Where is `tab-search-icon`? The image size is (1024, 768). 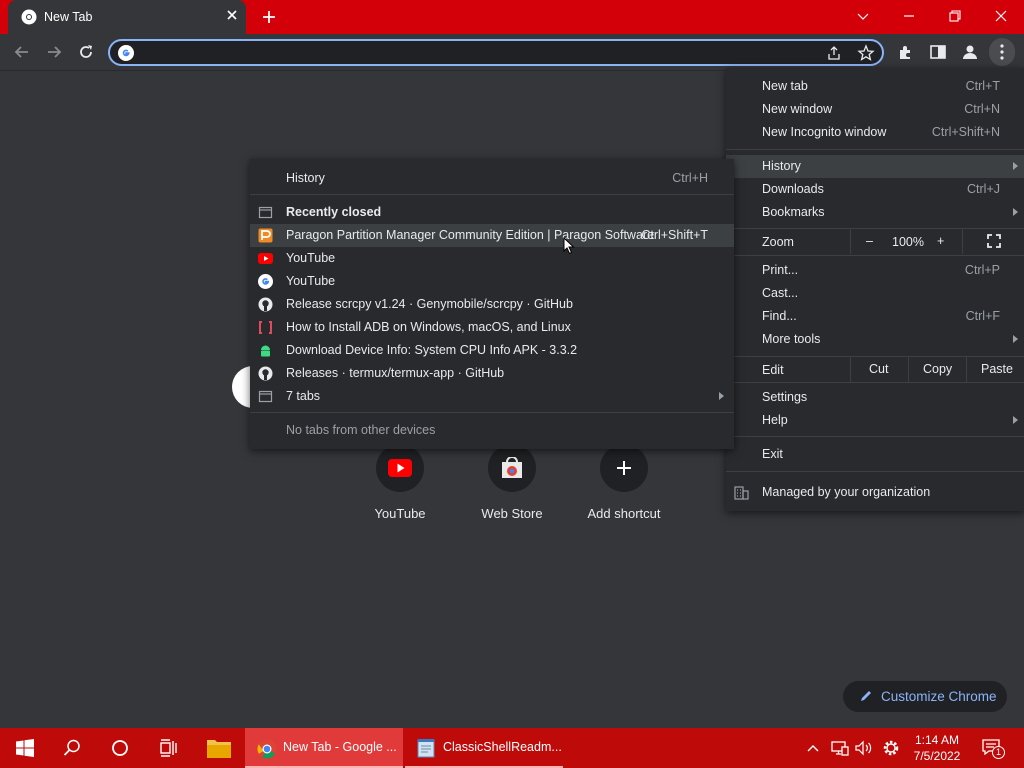
tab-search-icon is located at coordinates (863, 16).